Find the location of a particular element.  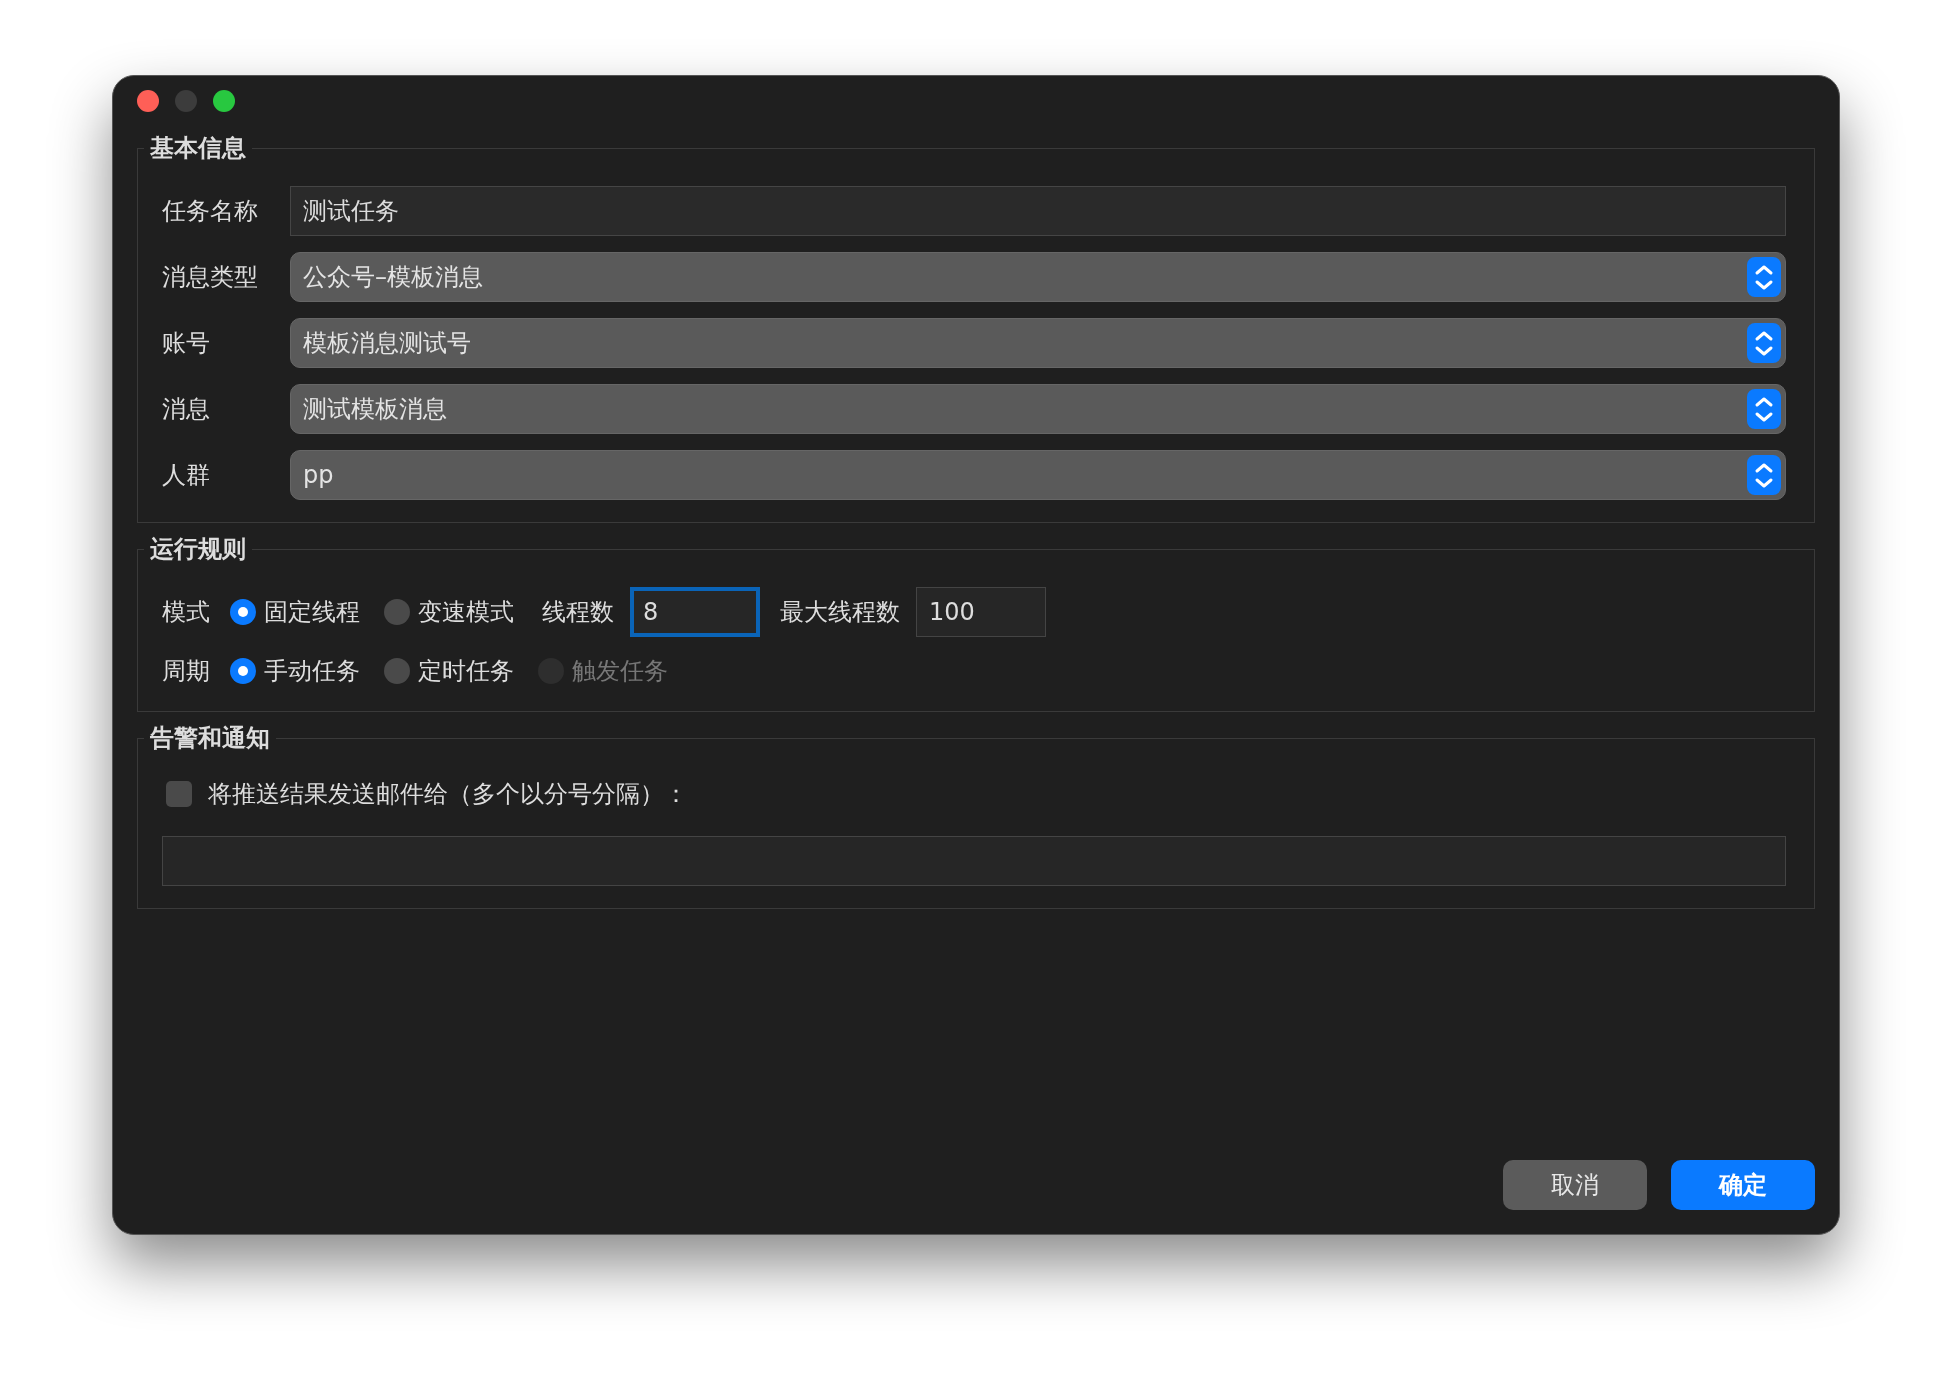

radio-label: 定时任务 is located at coordinates (466, 671).